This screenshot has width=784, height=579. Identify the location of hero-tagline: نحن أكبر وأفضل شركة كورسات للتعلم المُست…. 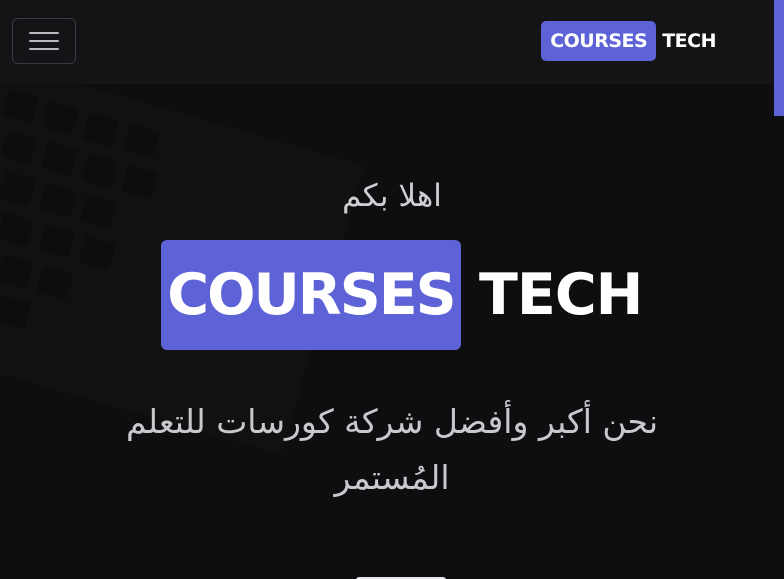
(392, 449).